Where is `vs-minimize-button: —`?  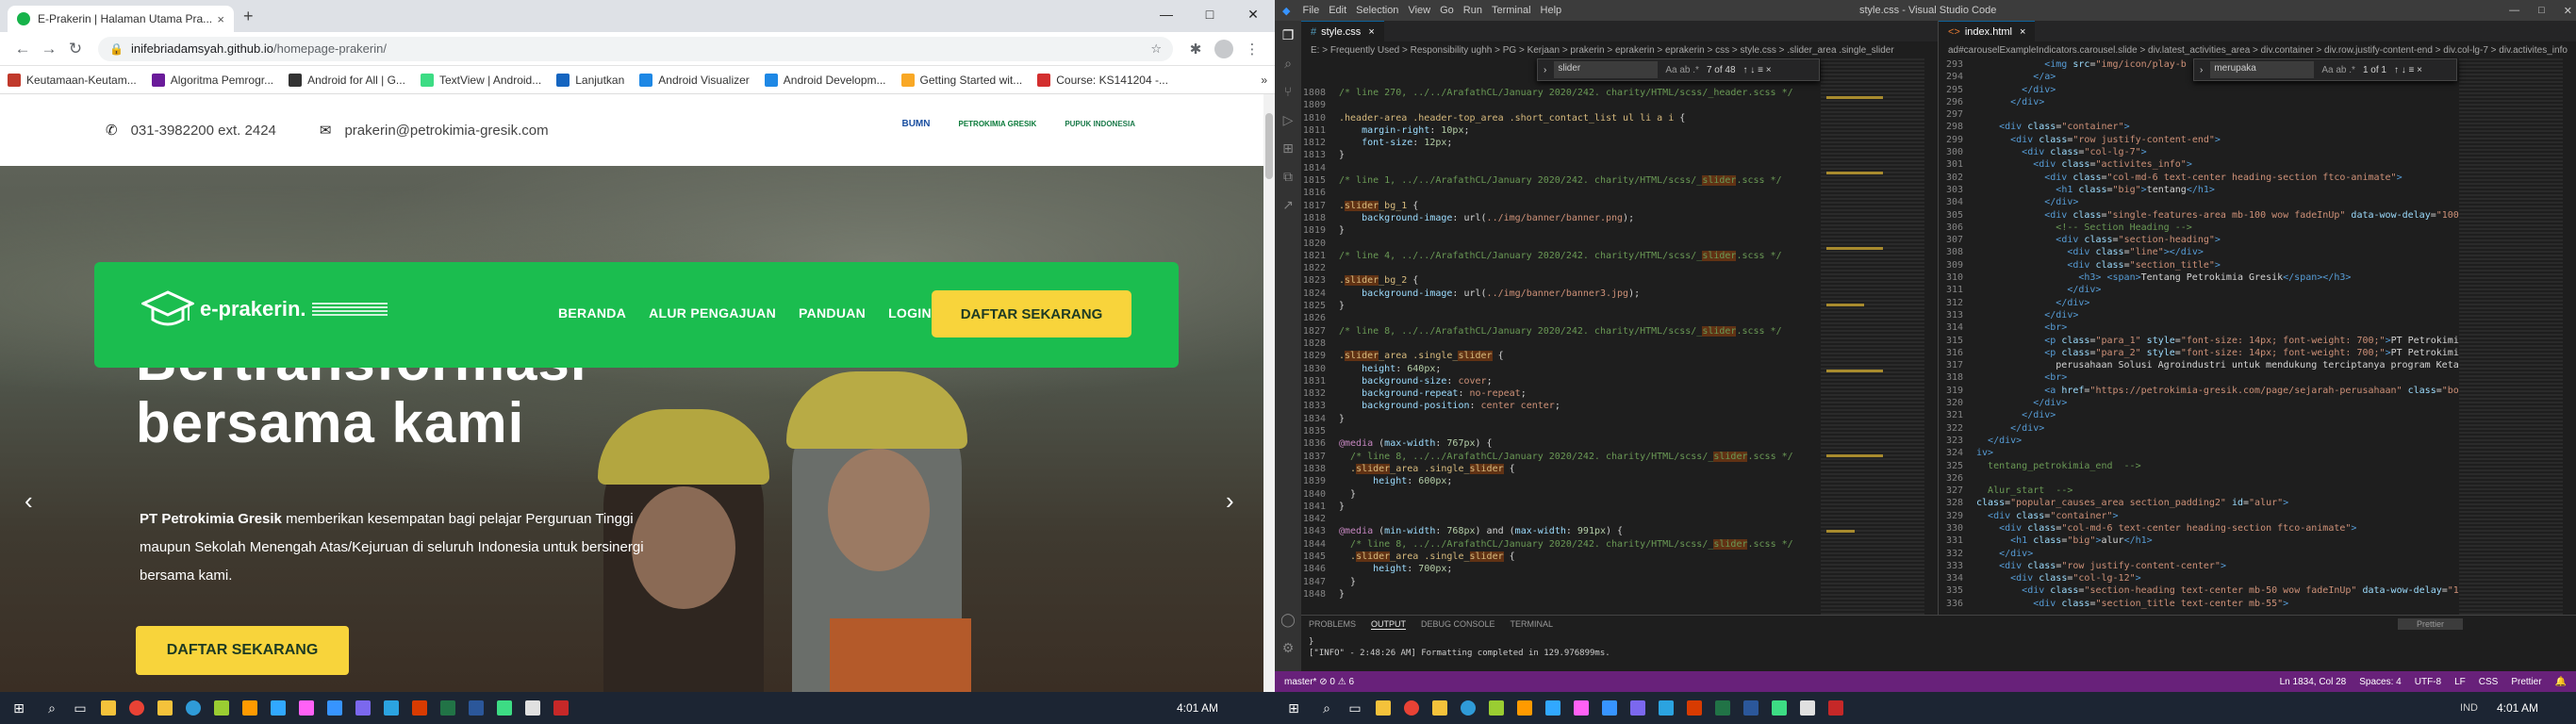
vs-minimize-button: — is located at coordinates (2514, 11).